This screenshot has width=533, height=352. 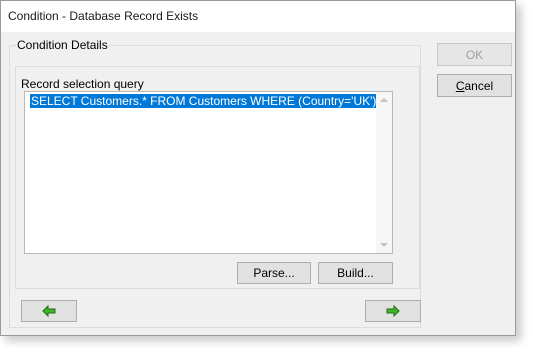 I want to click on scroll-up-icon, so click(x=384, y=100).